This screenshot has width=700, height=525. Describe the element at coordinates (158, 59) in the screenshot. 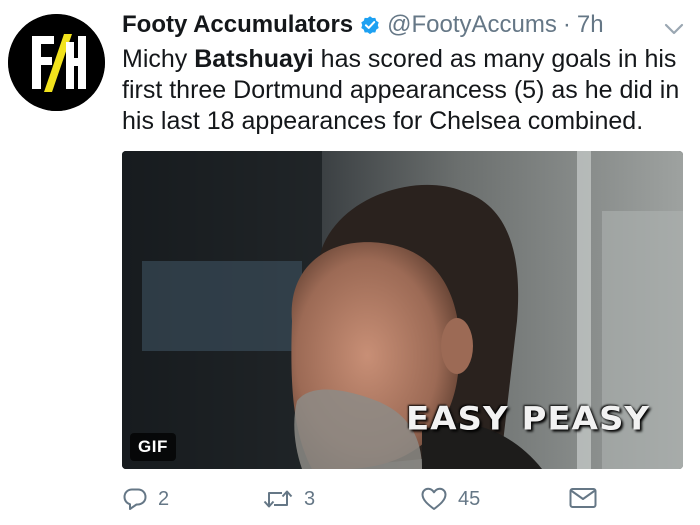

I see `tweet-text-start: Michy` at that location.